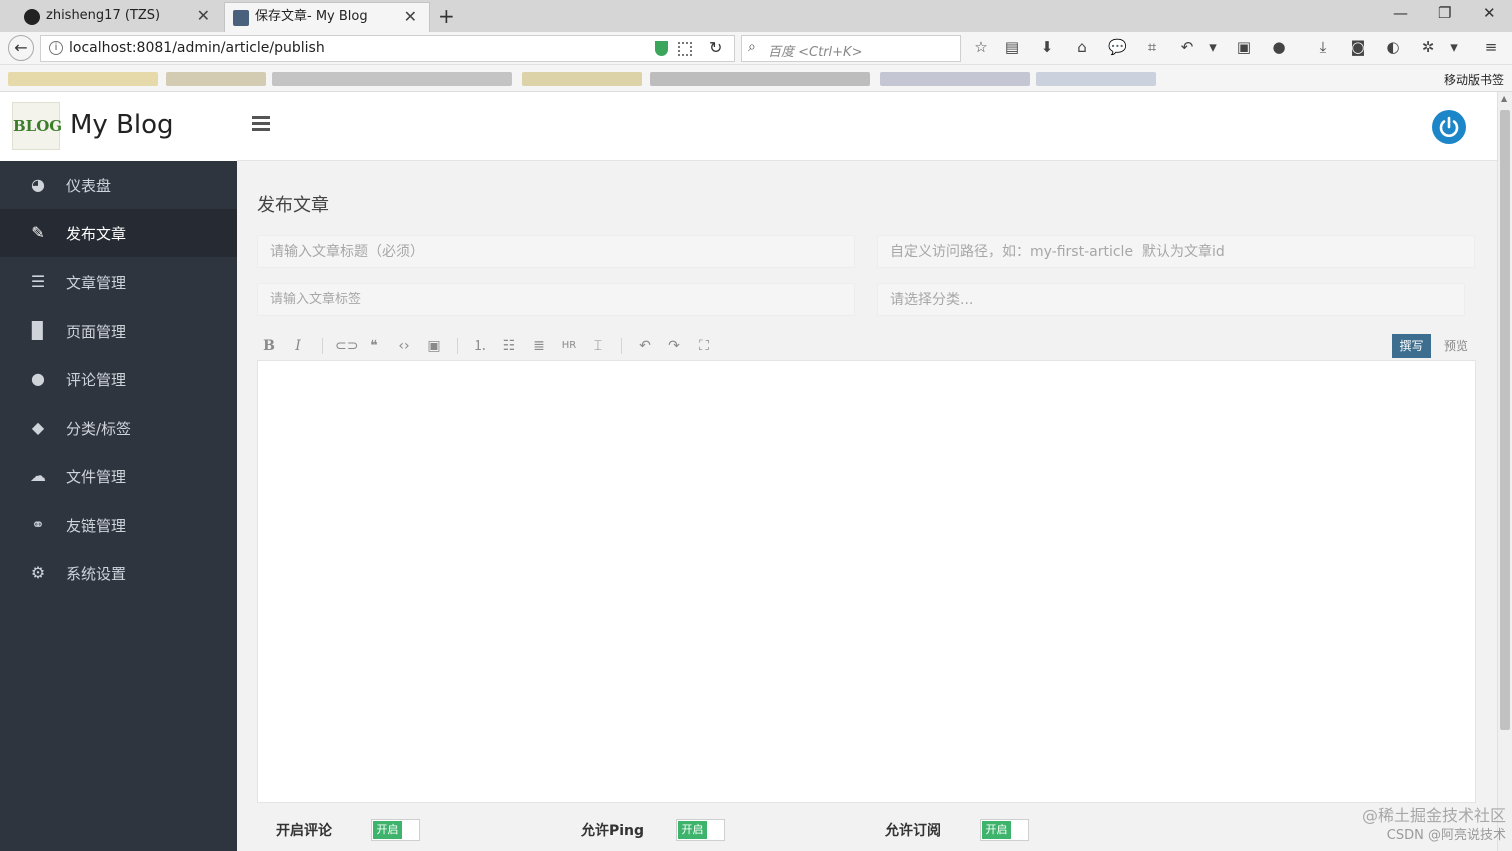 The image size is (1512, 851). I want to click on sidebar-item-publish: ✎ 发布文章, so click(118, 233).